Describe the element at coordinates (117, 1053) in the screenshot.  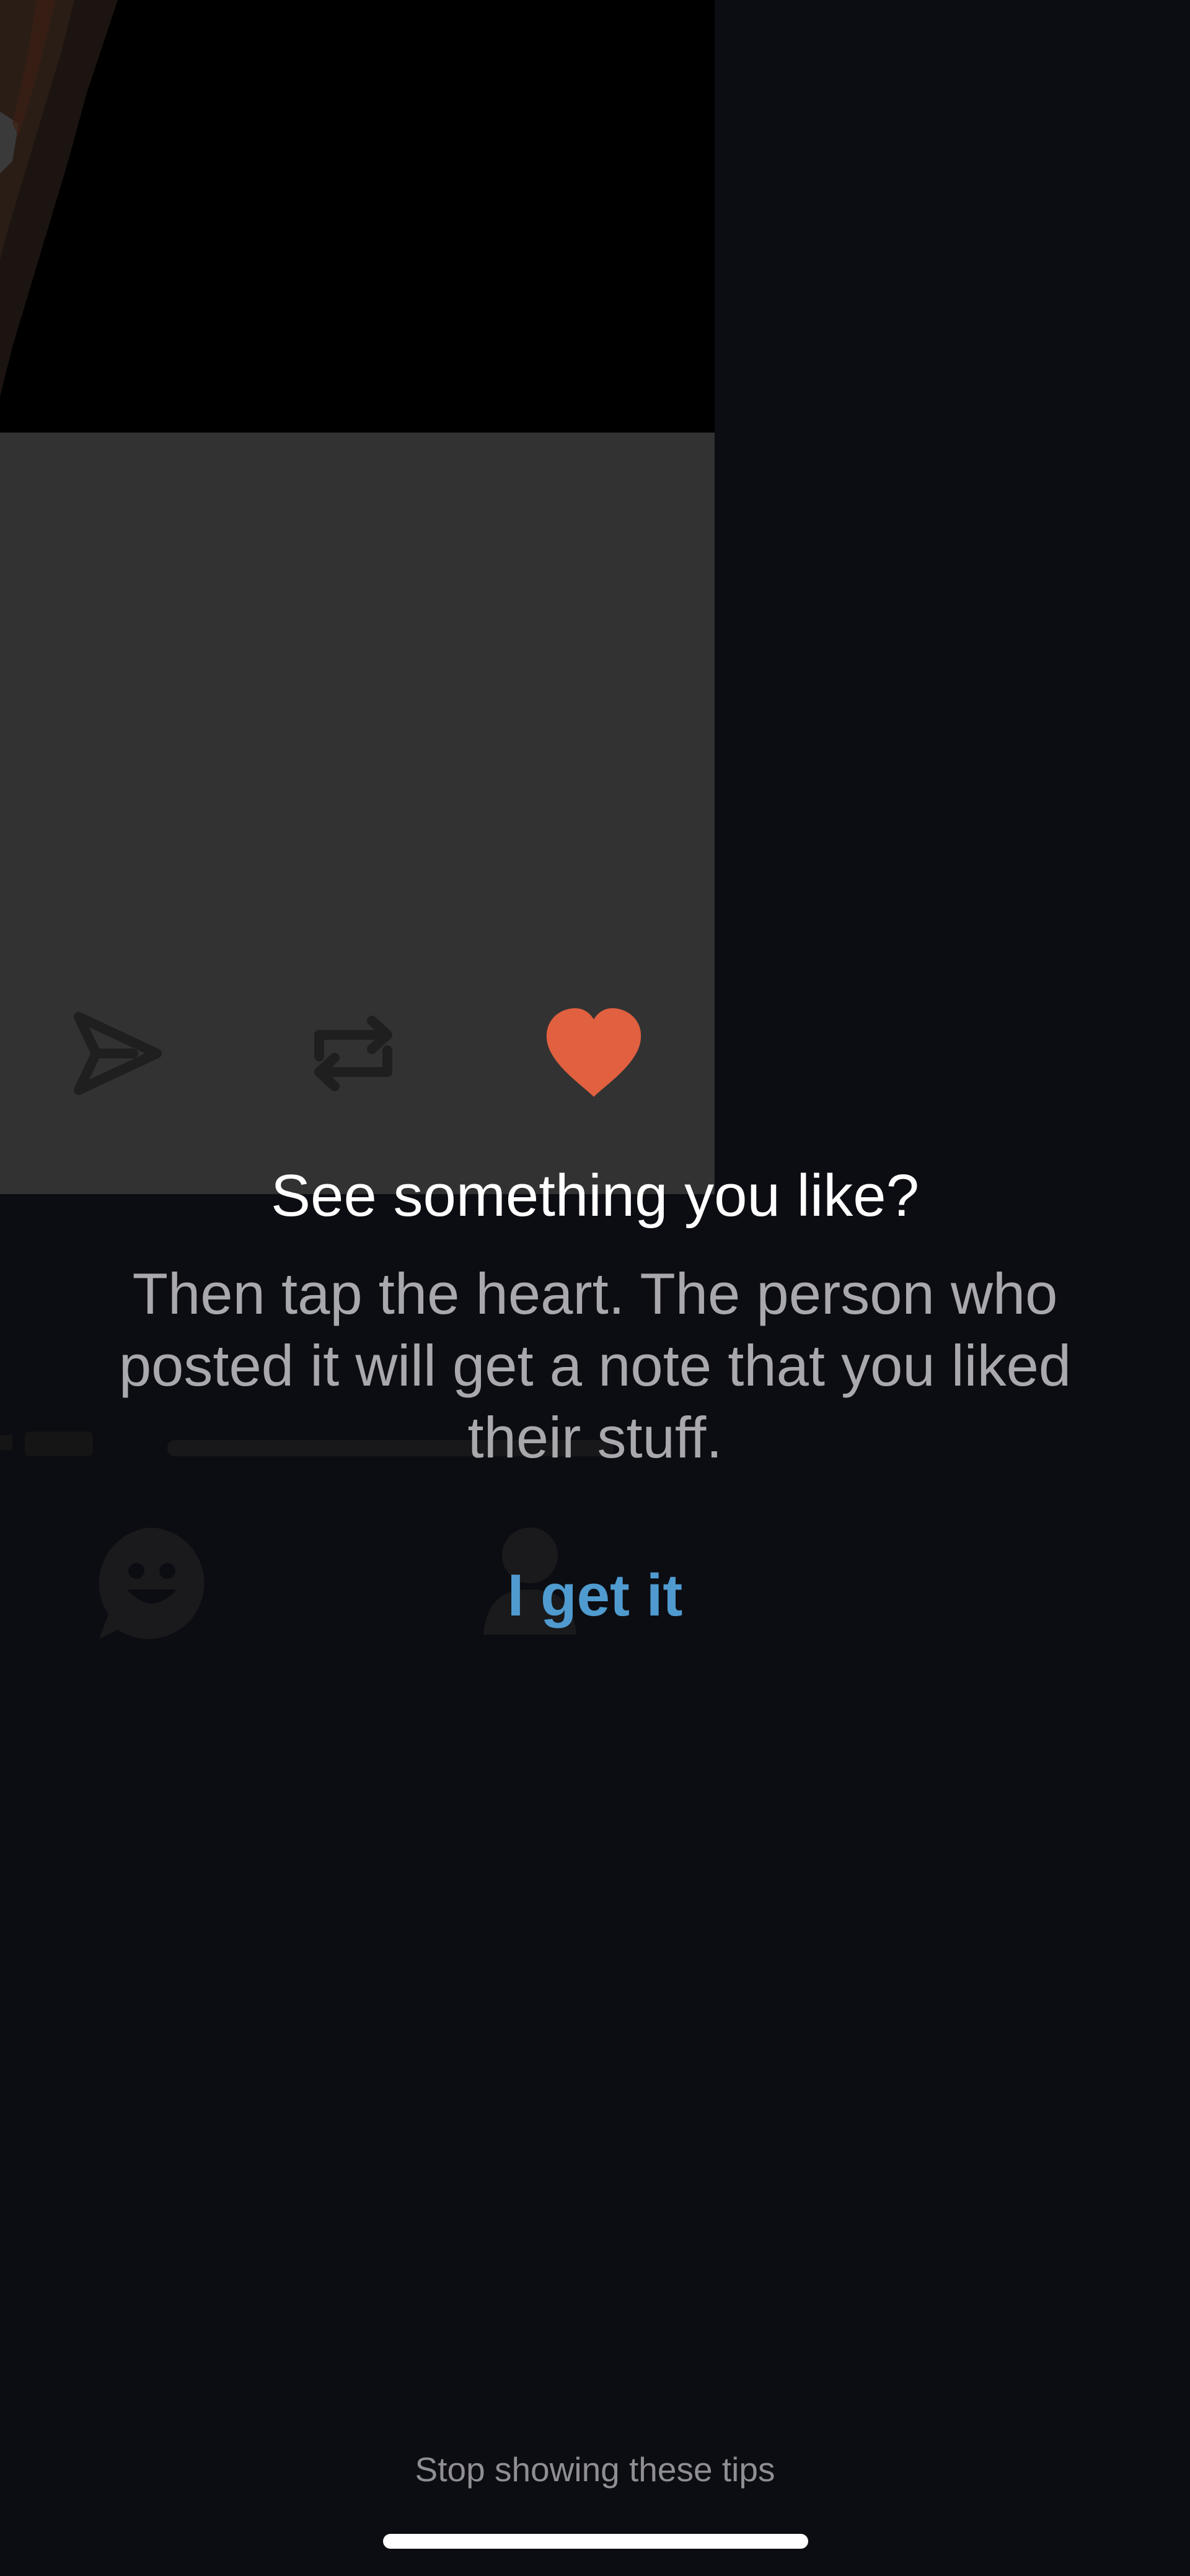
I see `send-icon` at that location.